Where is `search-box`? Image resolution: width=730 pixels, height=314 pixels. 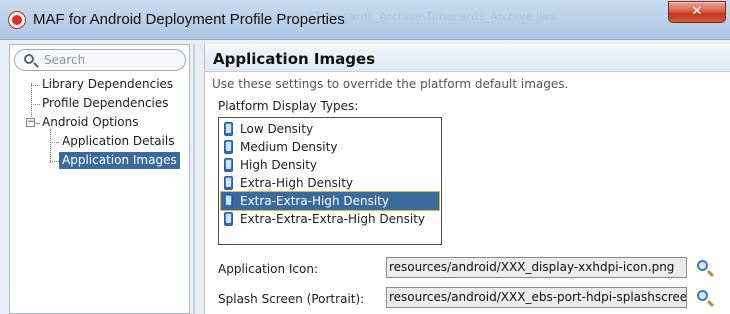 search-box is located at coordinates (100, 60).